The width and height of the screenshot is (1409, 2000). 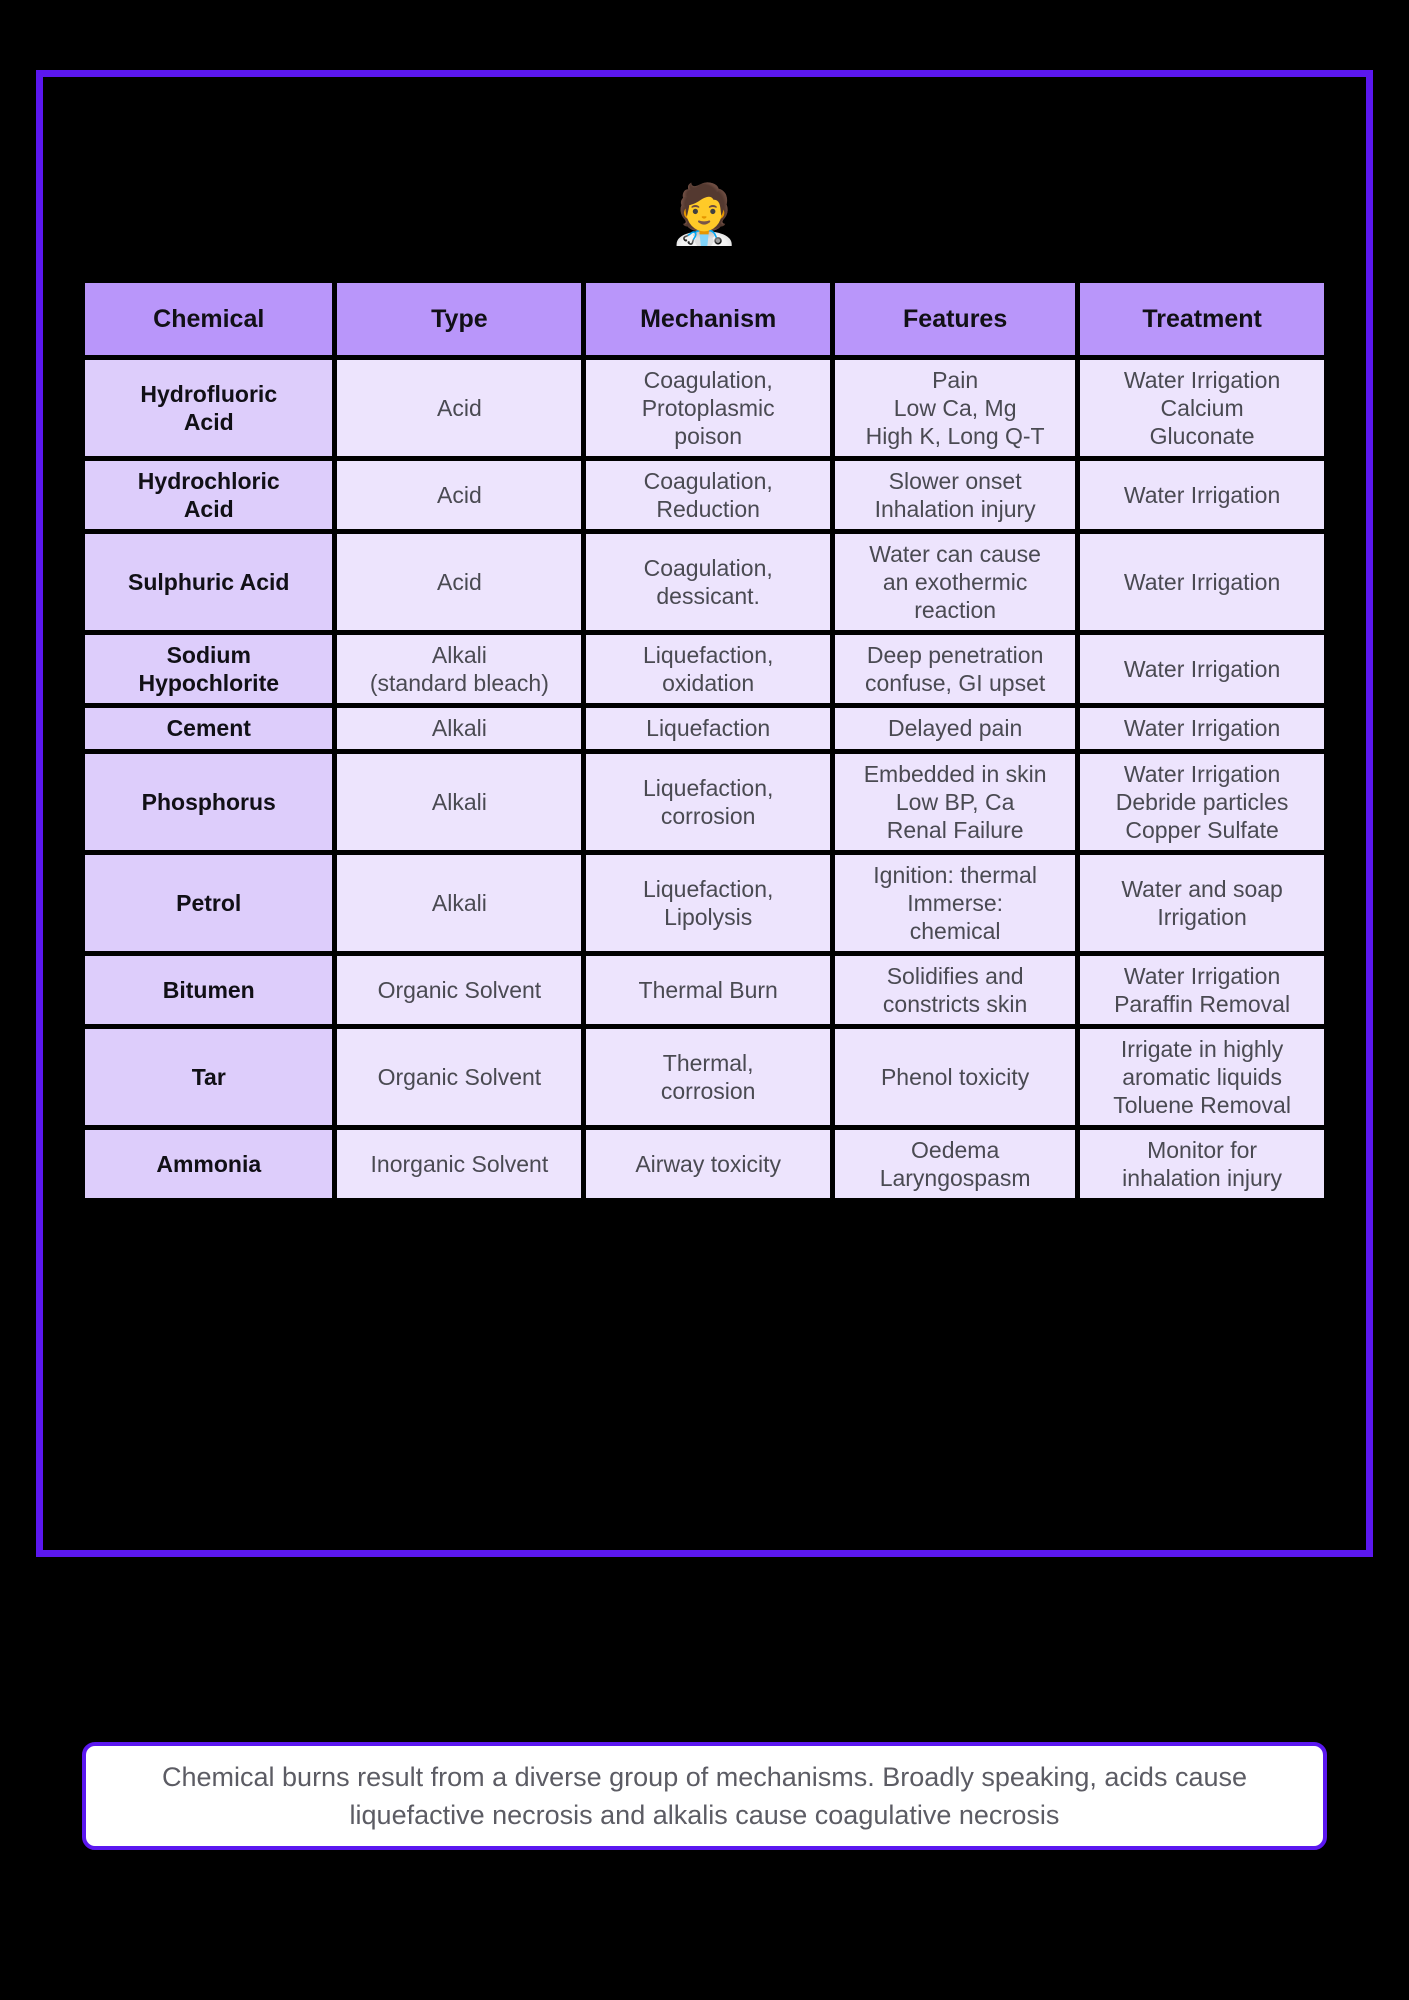 I want to click on cell-treatment: Monitor for inhalation injury, so click(x=1202, y=1164).